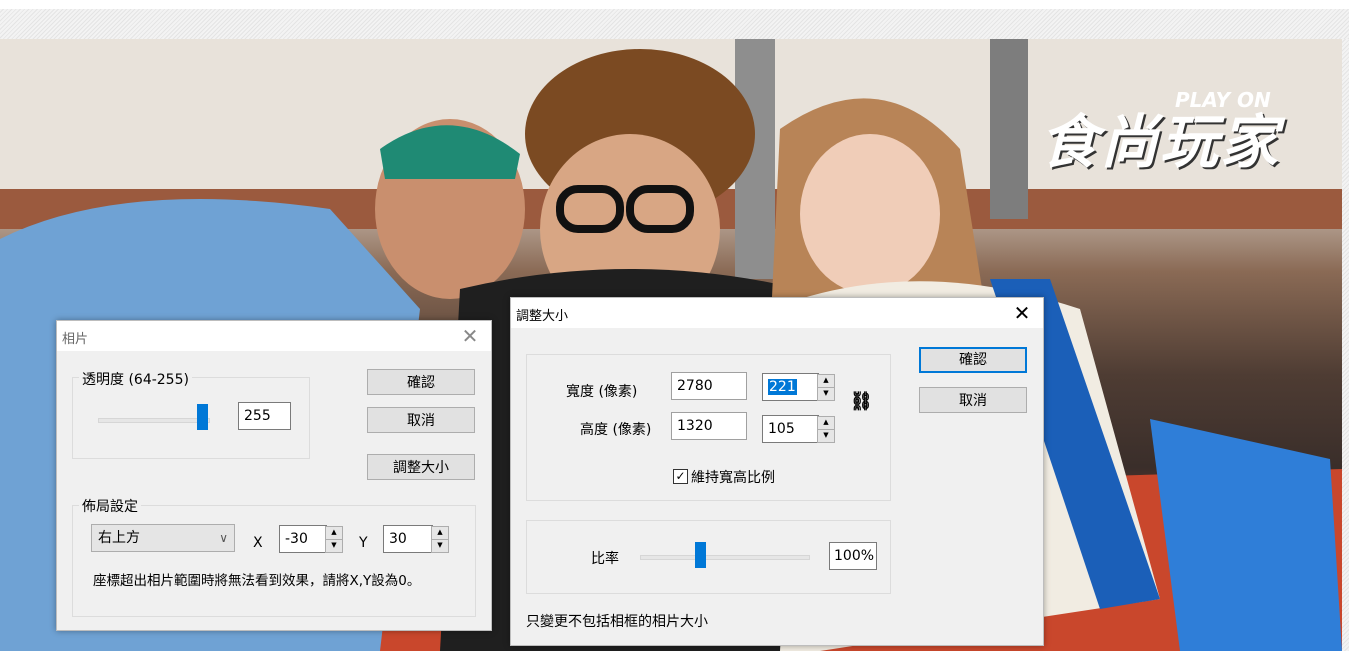 The width and height of the screenshot is (1349, 651). I want to click on chevron-down-icon: ∨, so click(223, 538).